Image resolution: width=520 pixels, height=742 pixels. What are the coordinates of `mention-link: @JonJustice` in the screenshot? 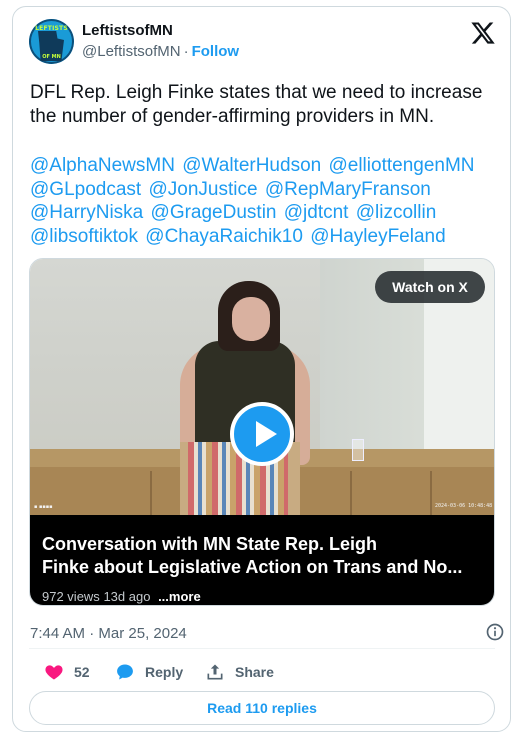 It's located at (202, 189).